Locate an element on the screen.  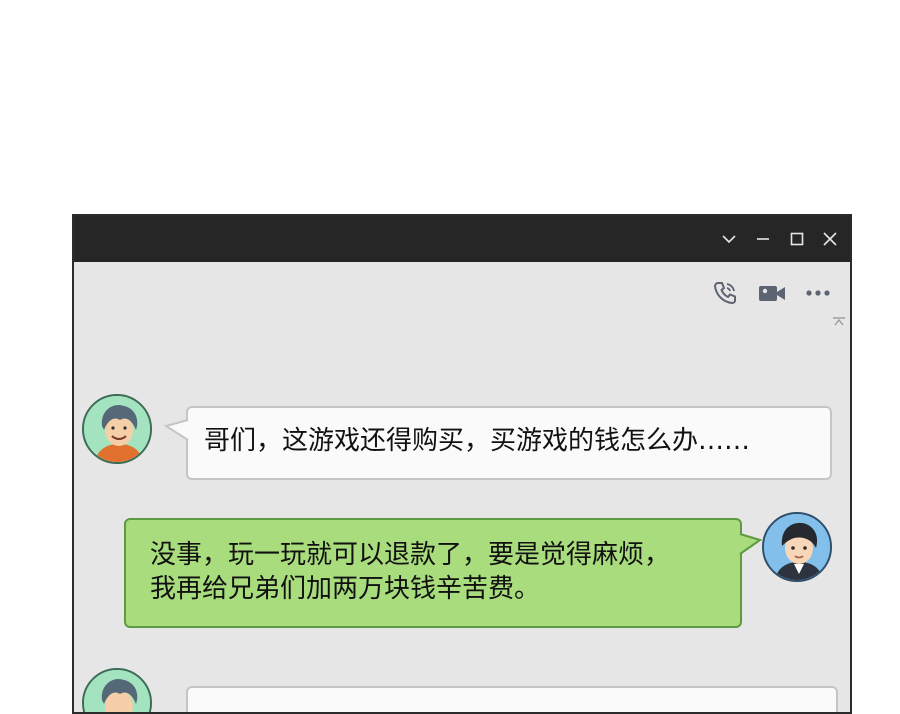
chevron-down-icon is located at coordinates (729, 239).